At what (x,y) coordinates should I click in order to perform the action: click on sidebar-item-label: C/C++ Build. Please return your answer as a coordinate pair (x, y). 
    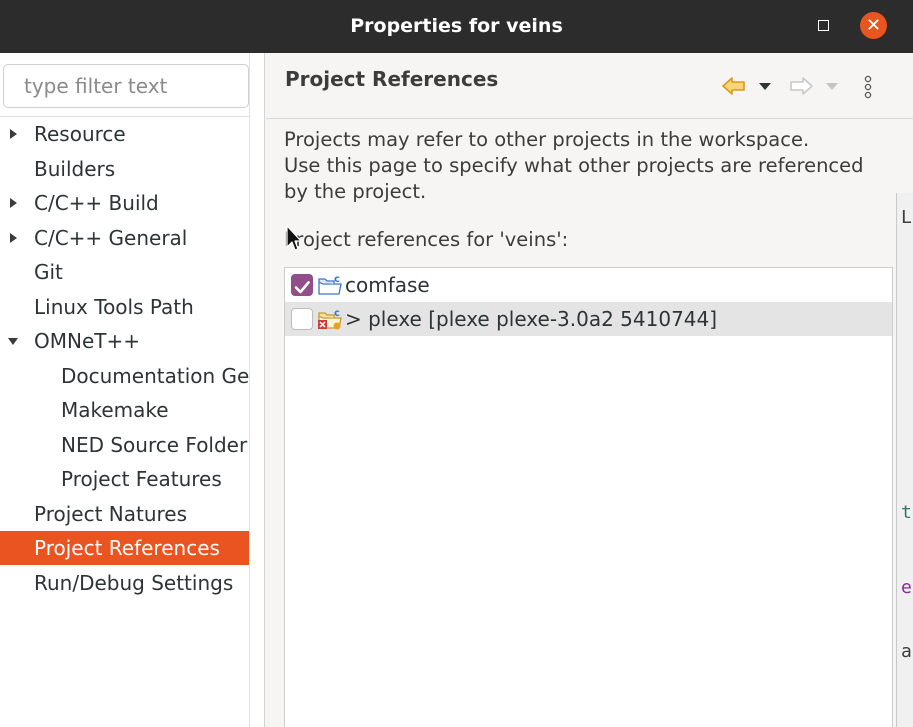
    Looking at the image, I should click on (96, 203).